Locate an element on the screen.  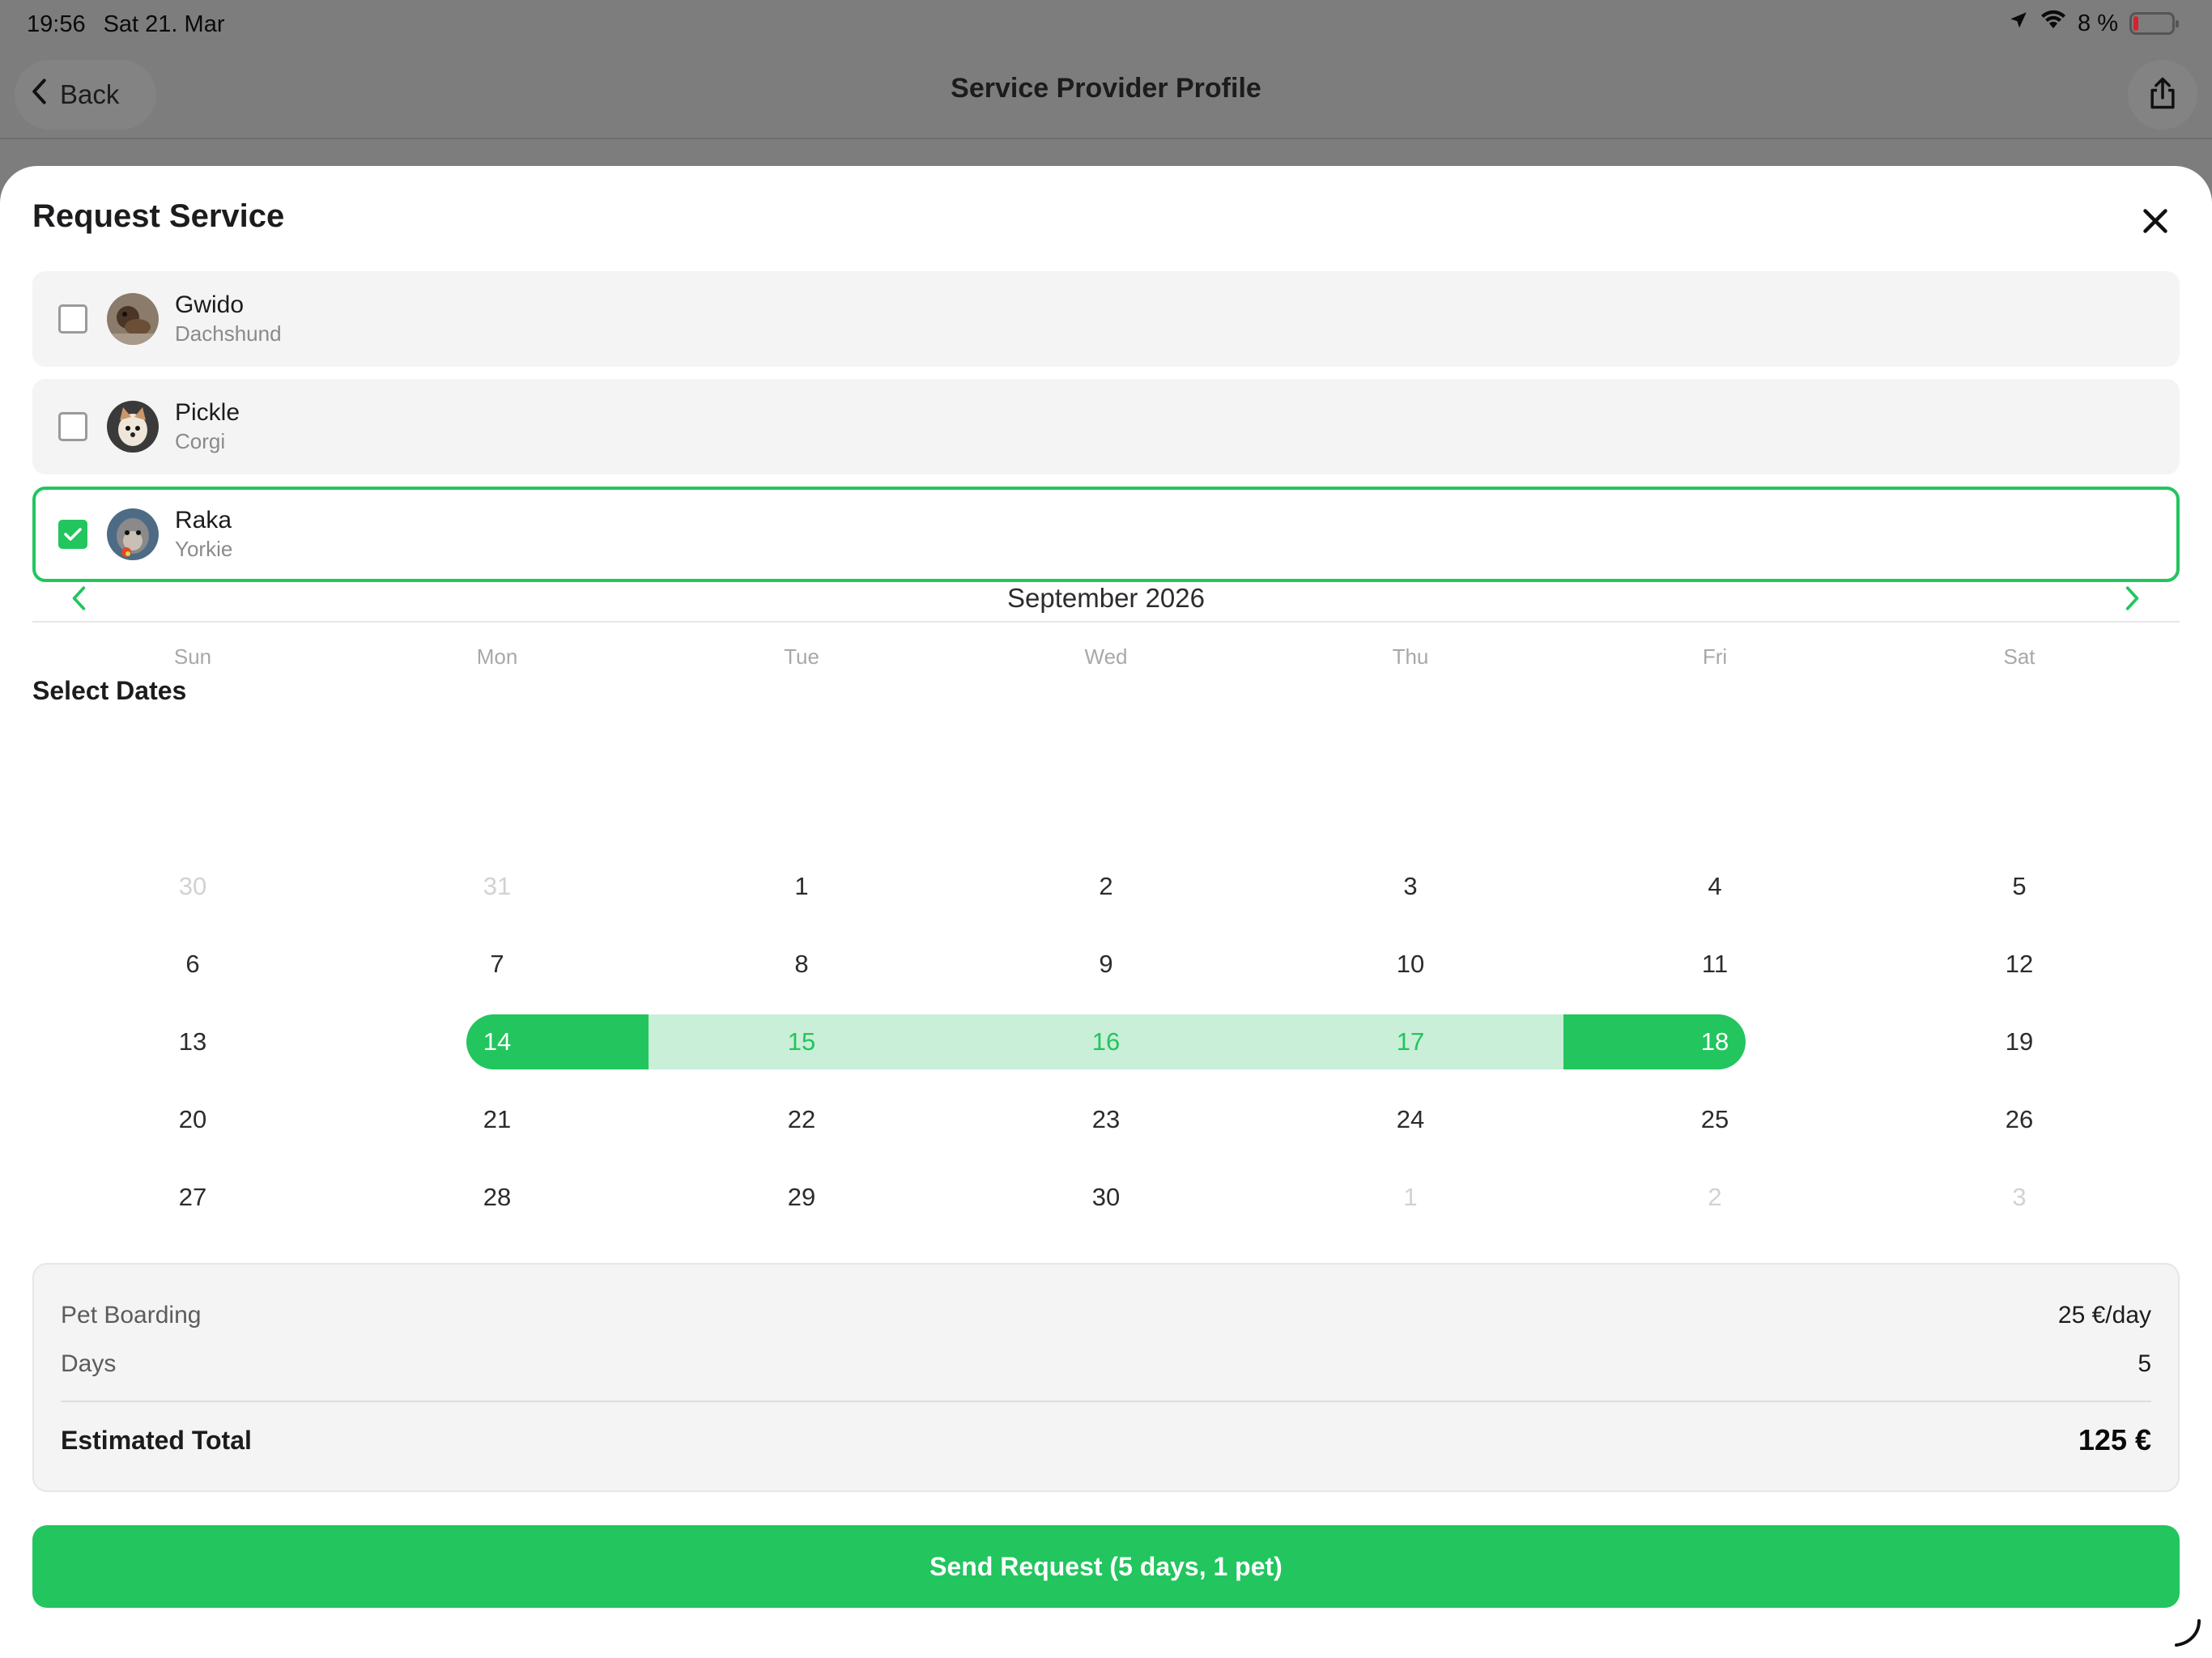
calendar-day: 10 is located at coordinates (1411, 964).